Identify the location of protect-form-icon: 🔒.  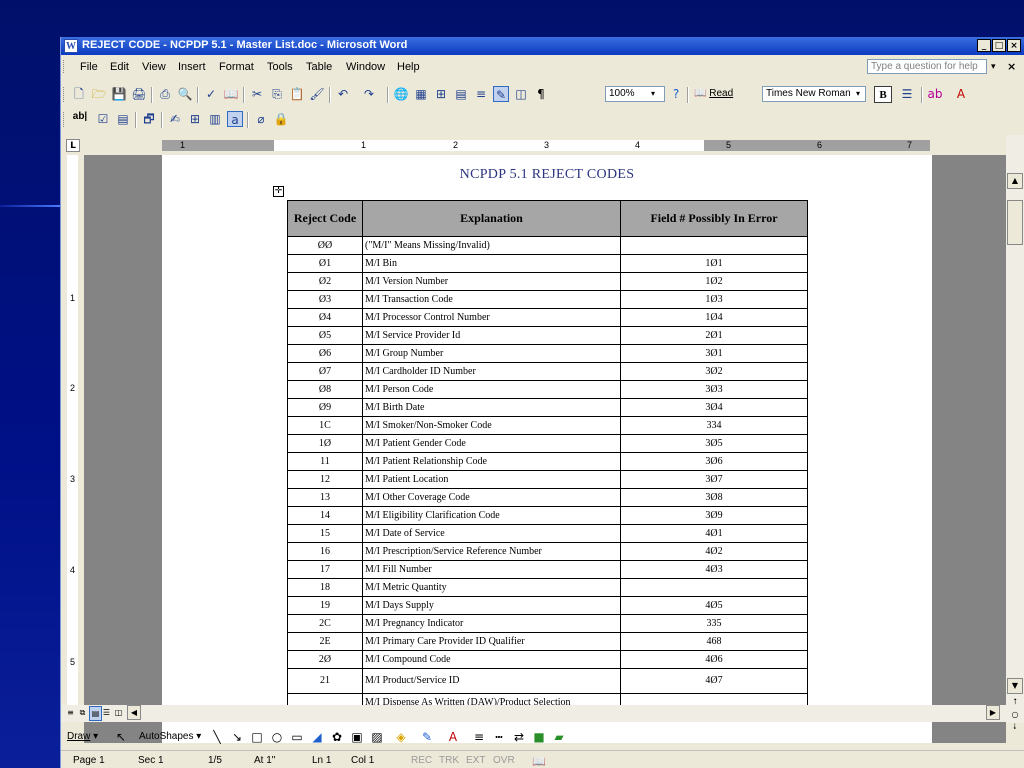
(281, 119).